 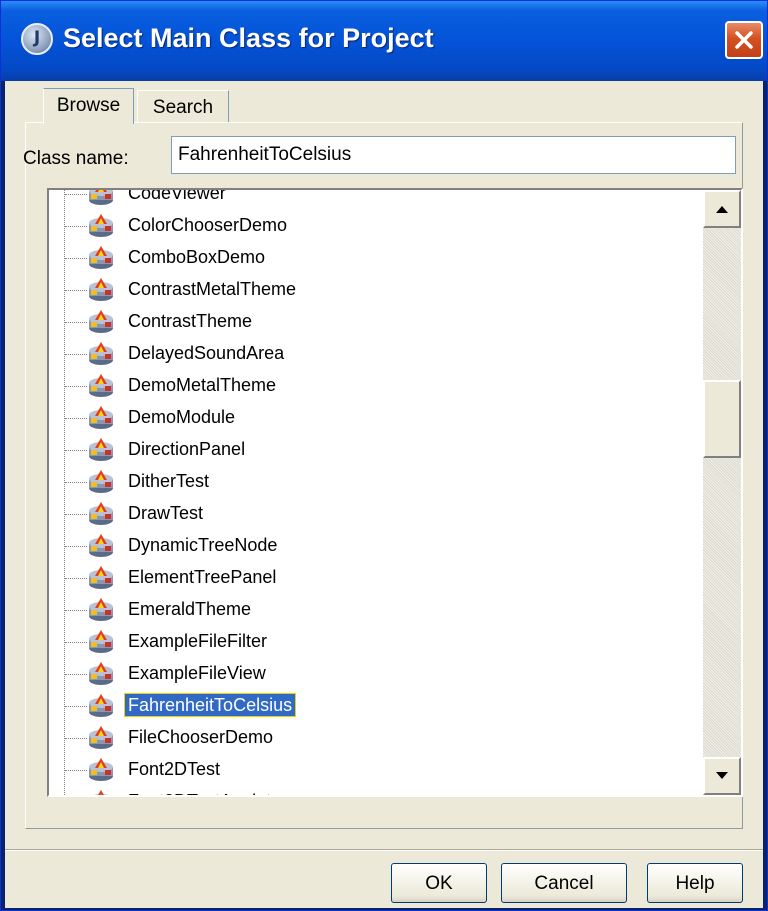 I want to click on tree-item-label: ContrastMetalTheme, so click(x=212, y=289).